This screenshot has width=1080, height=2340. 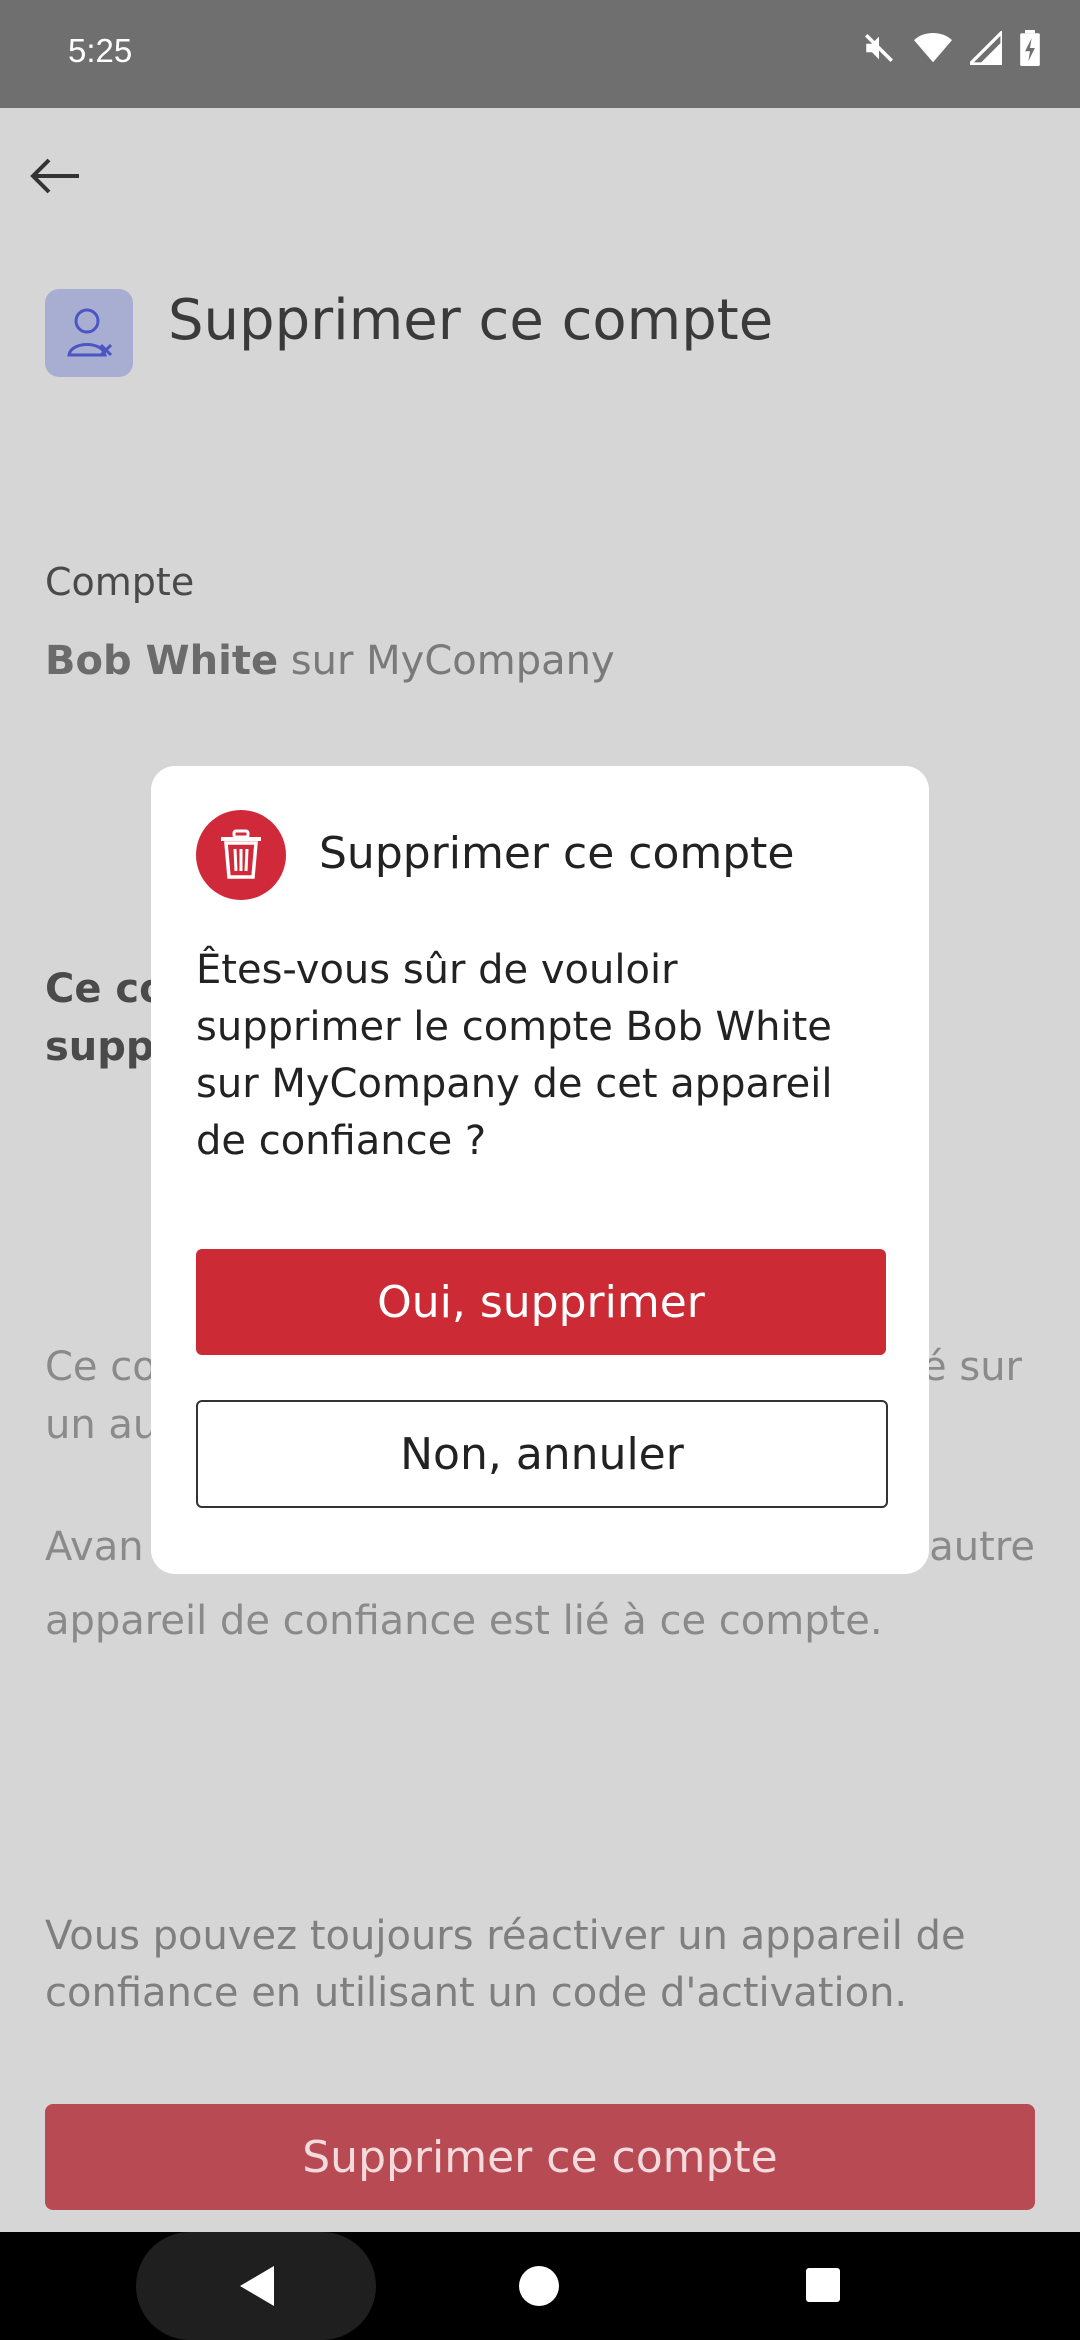 I want to click on back-button, so click(x=55, y=176).